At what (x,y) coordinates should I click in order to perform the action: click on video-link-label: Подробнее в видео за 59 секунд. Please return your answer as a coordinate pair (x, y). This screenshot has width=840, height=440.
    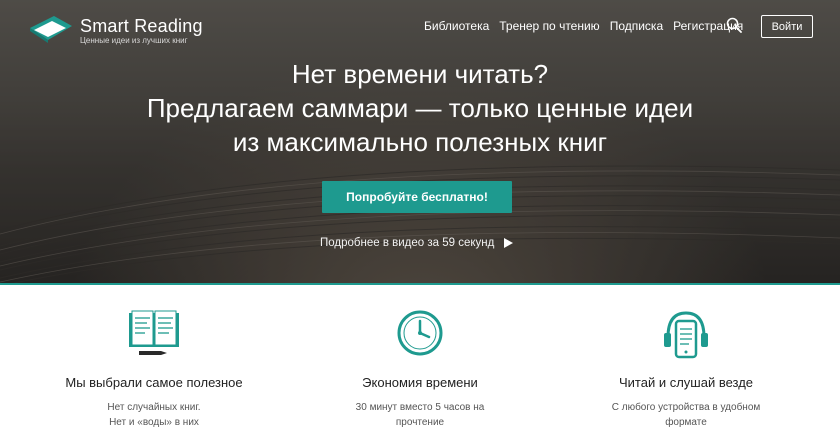
    Looking at the image, I should click on (407, 243).